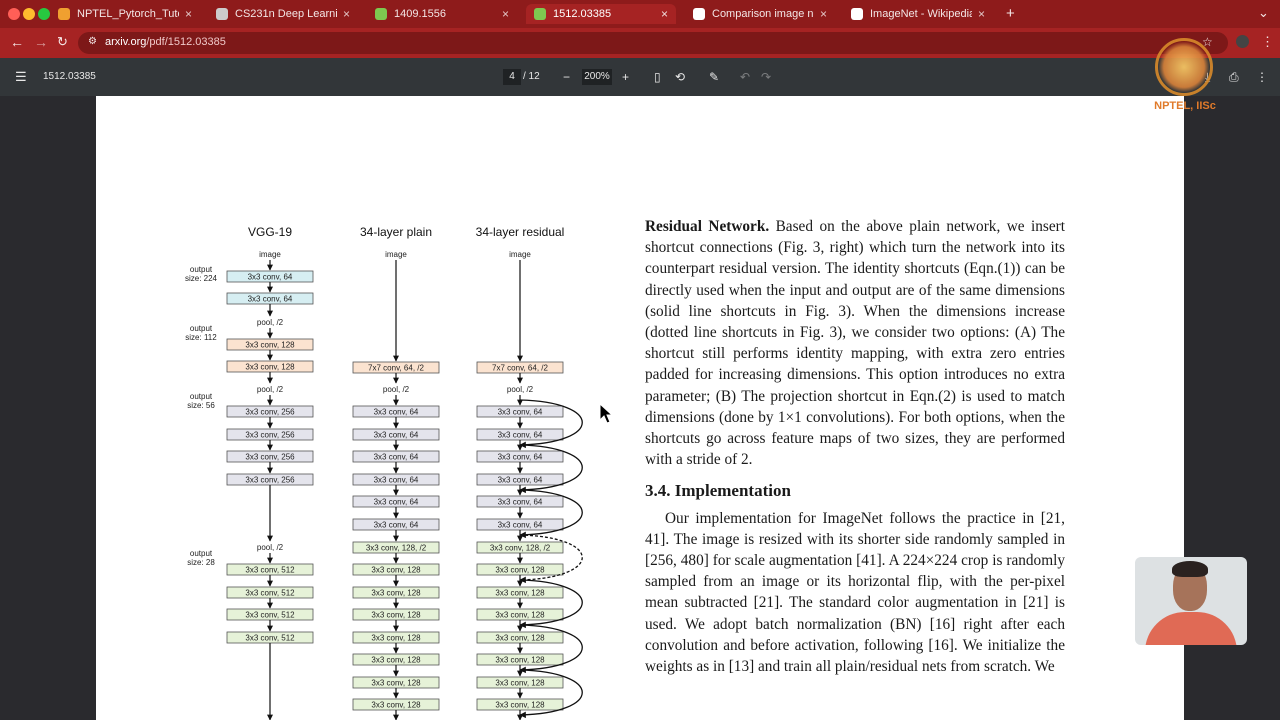  Describe the element at coordinates (745, 77) in the screenshot. I see `undo-icon: ↶` at that location.